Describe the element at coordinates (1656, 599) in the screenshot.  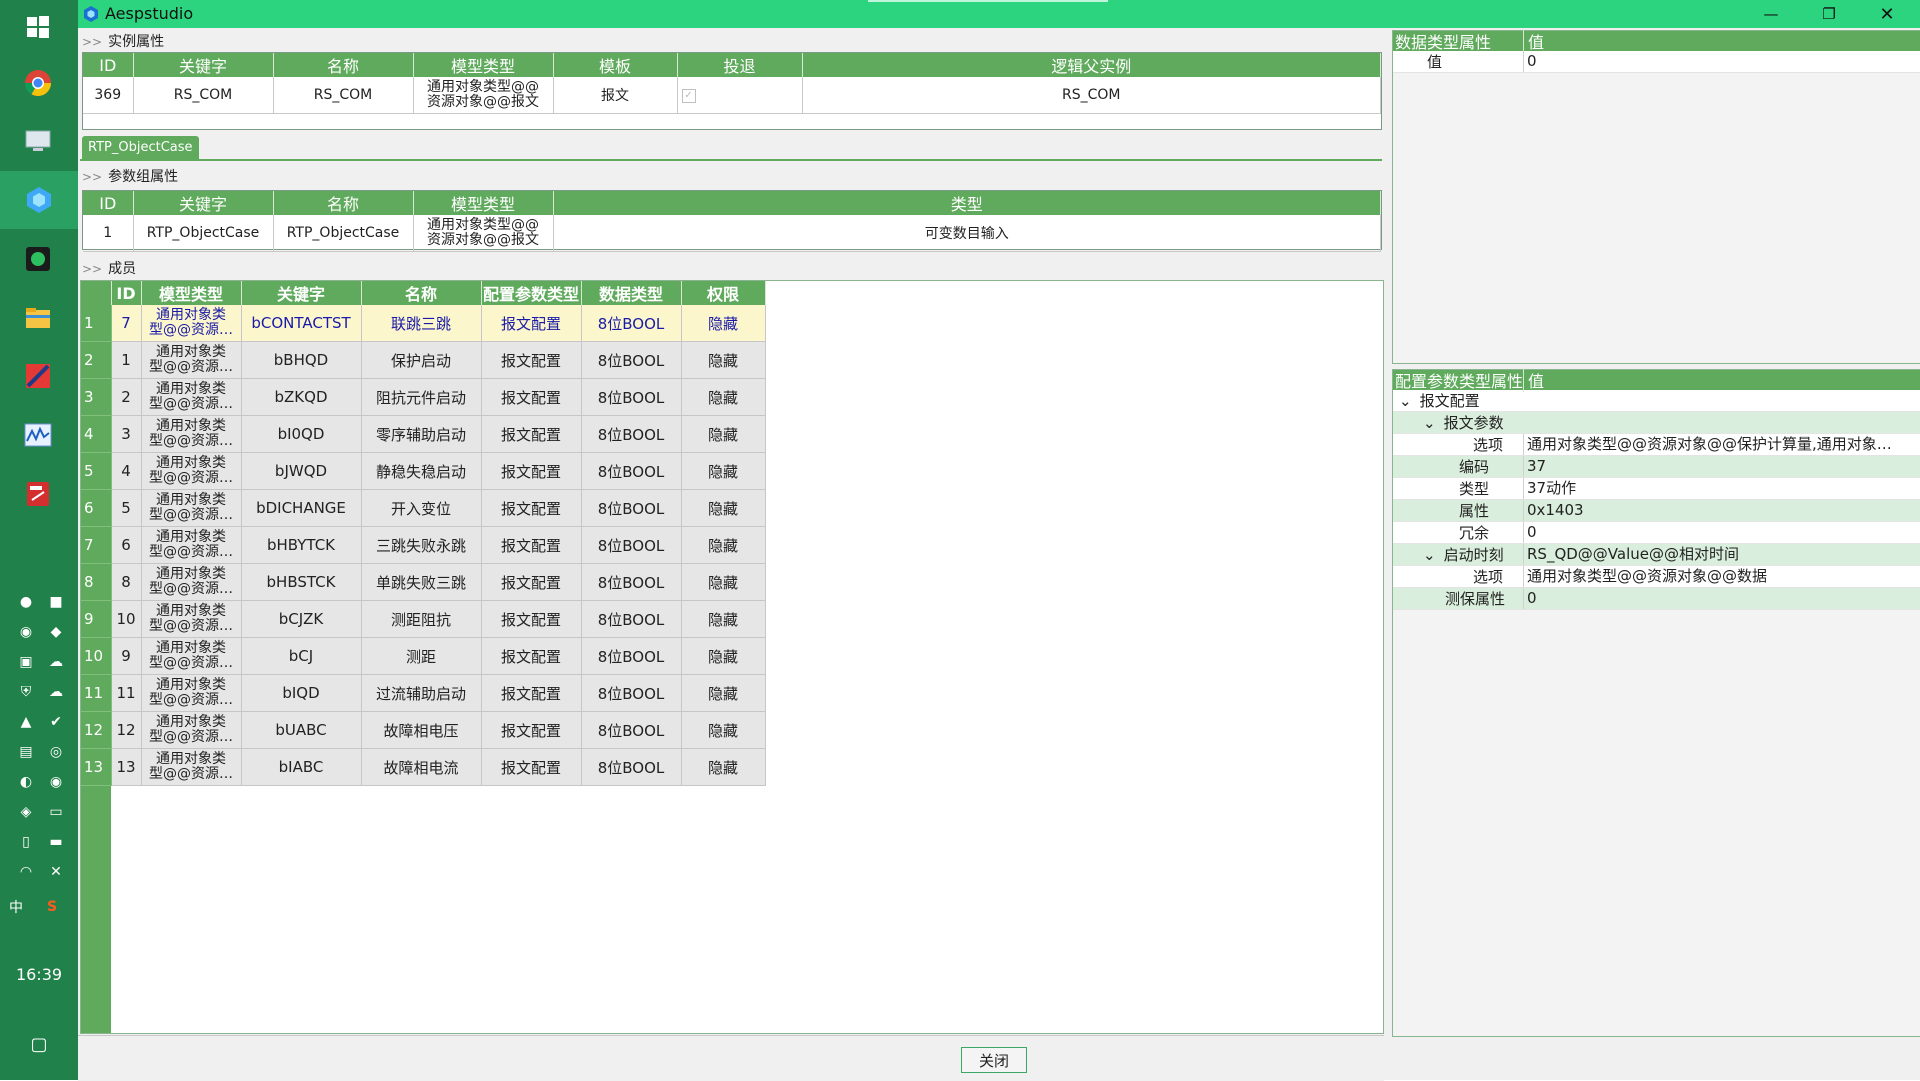
I see `prop-row-protection-attr: 测保属性 0` at that location.